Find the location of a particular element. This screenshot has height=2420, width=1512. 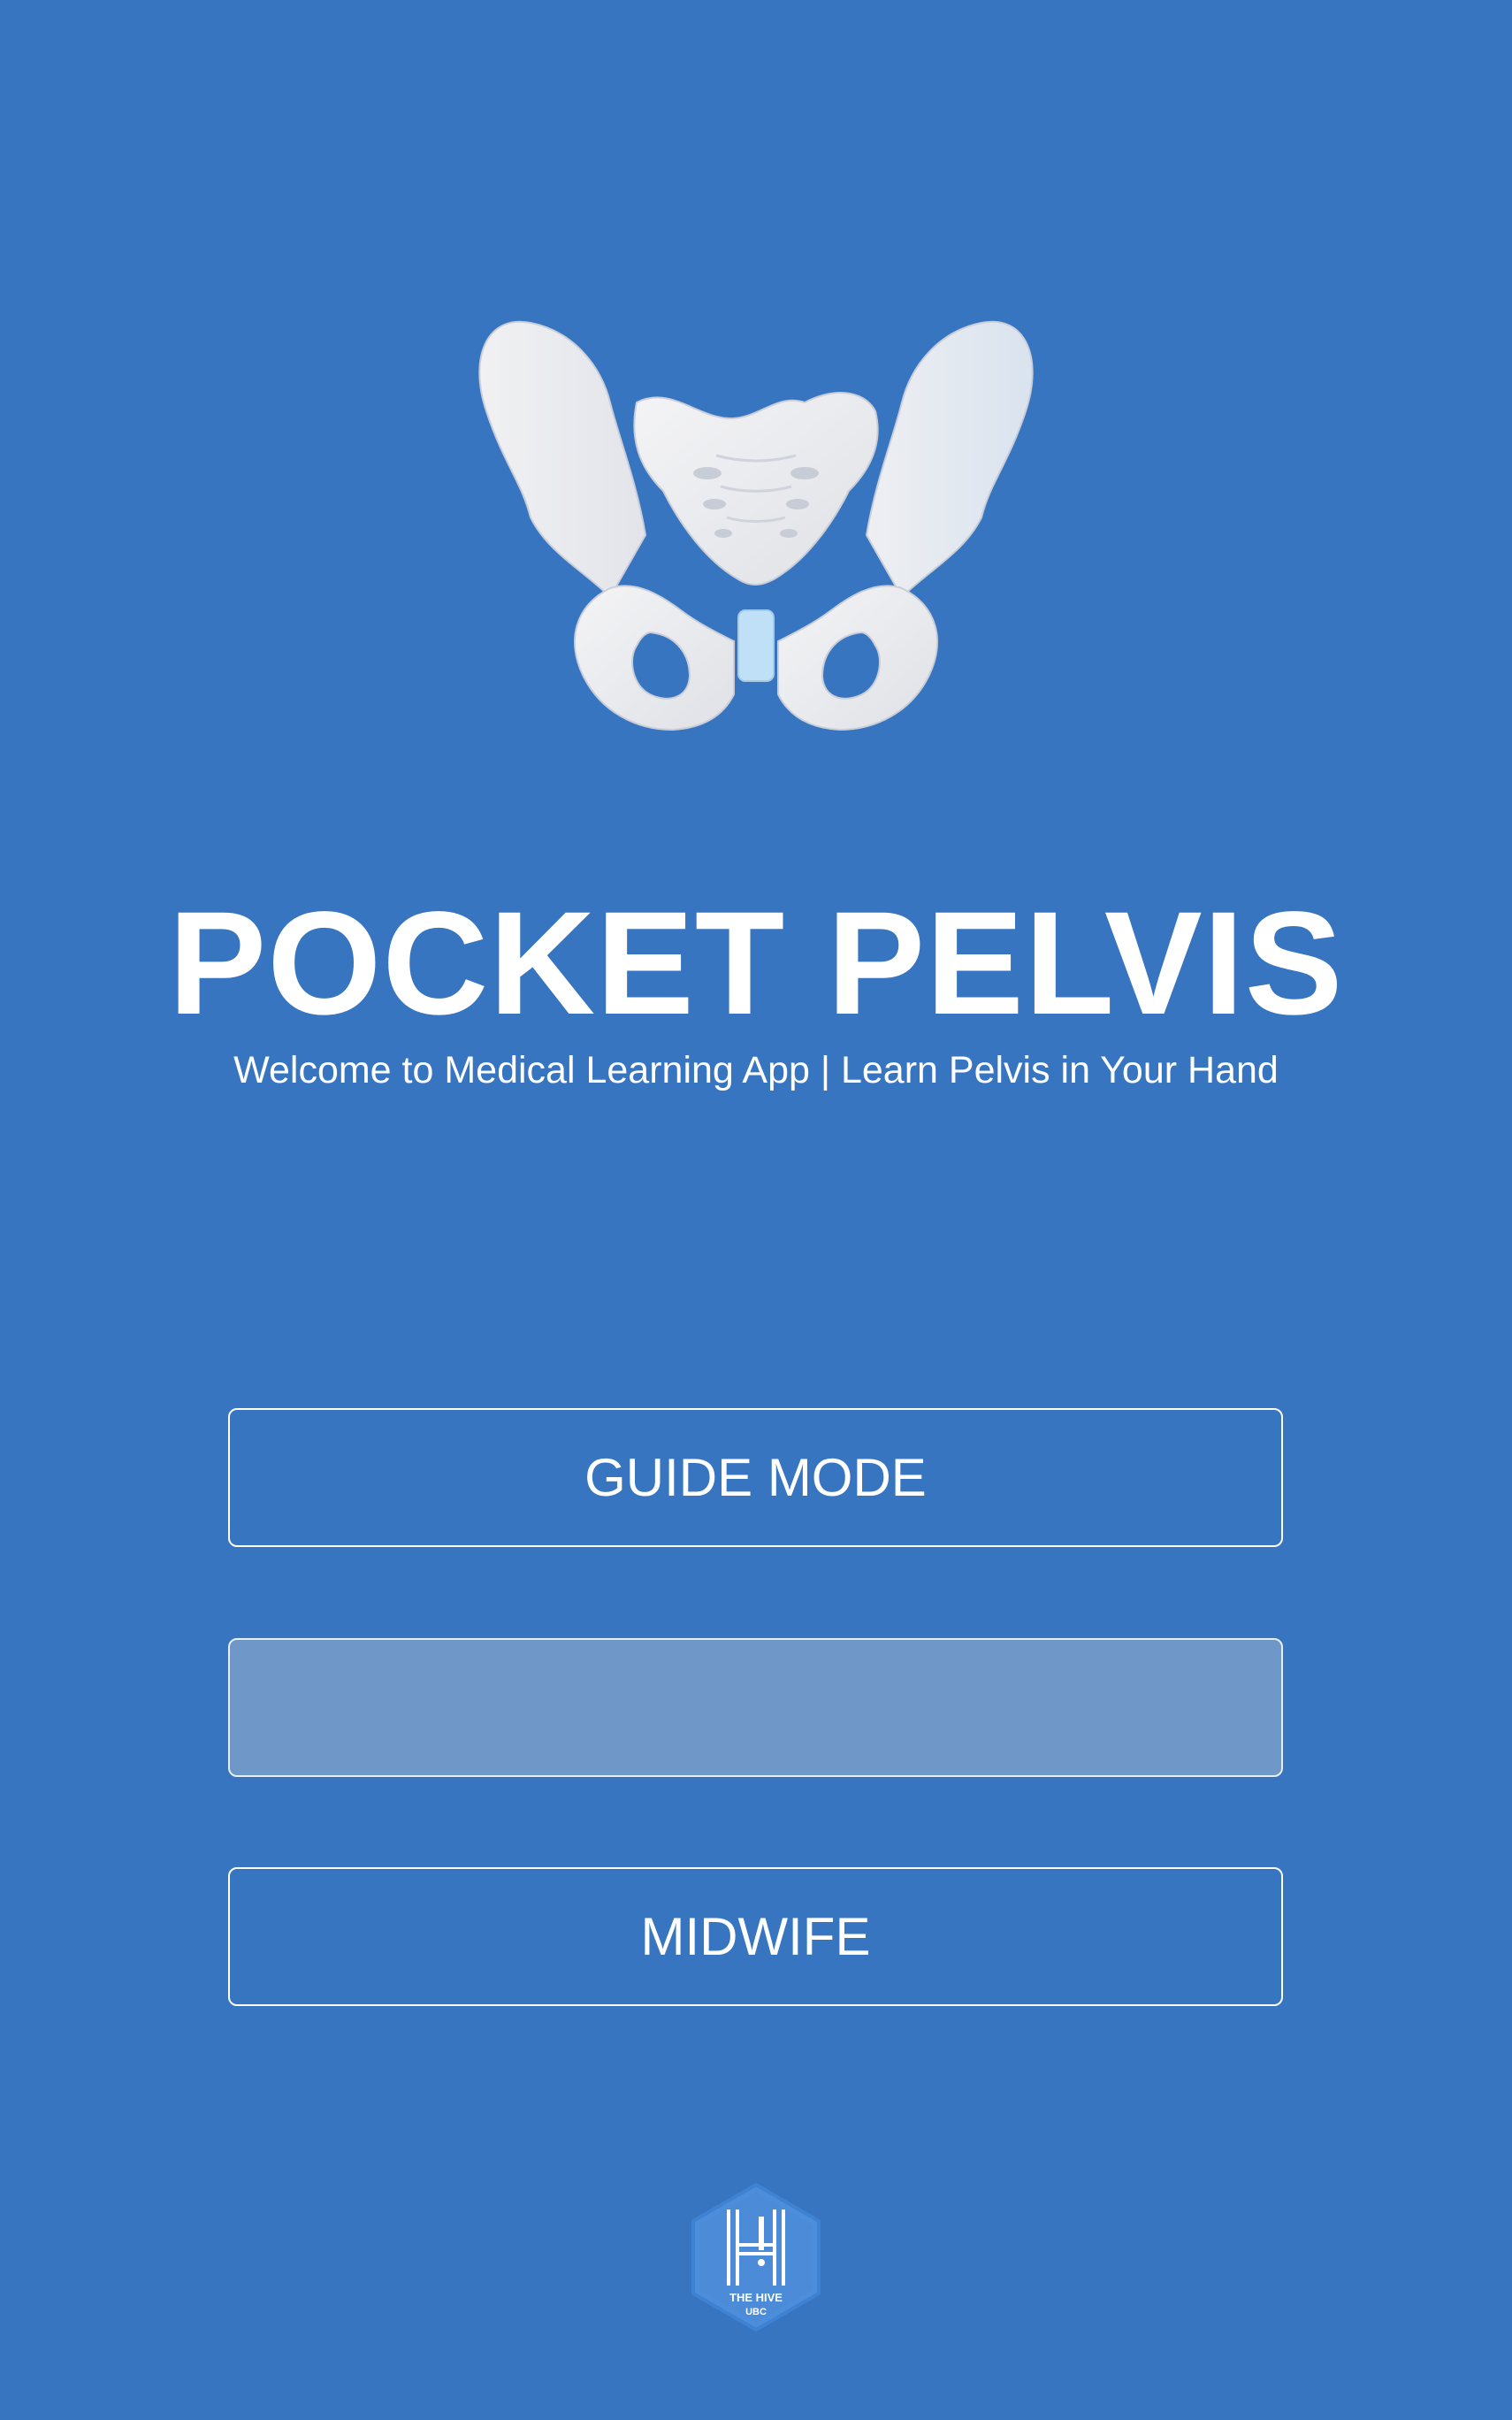

midwife-button: MIDWIFE is located at coordinates (755, 1937).